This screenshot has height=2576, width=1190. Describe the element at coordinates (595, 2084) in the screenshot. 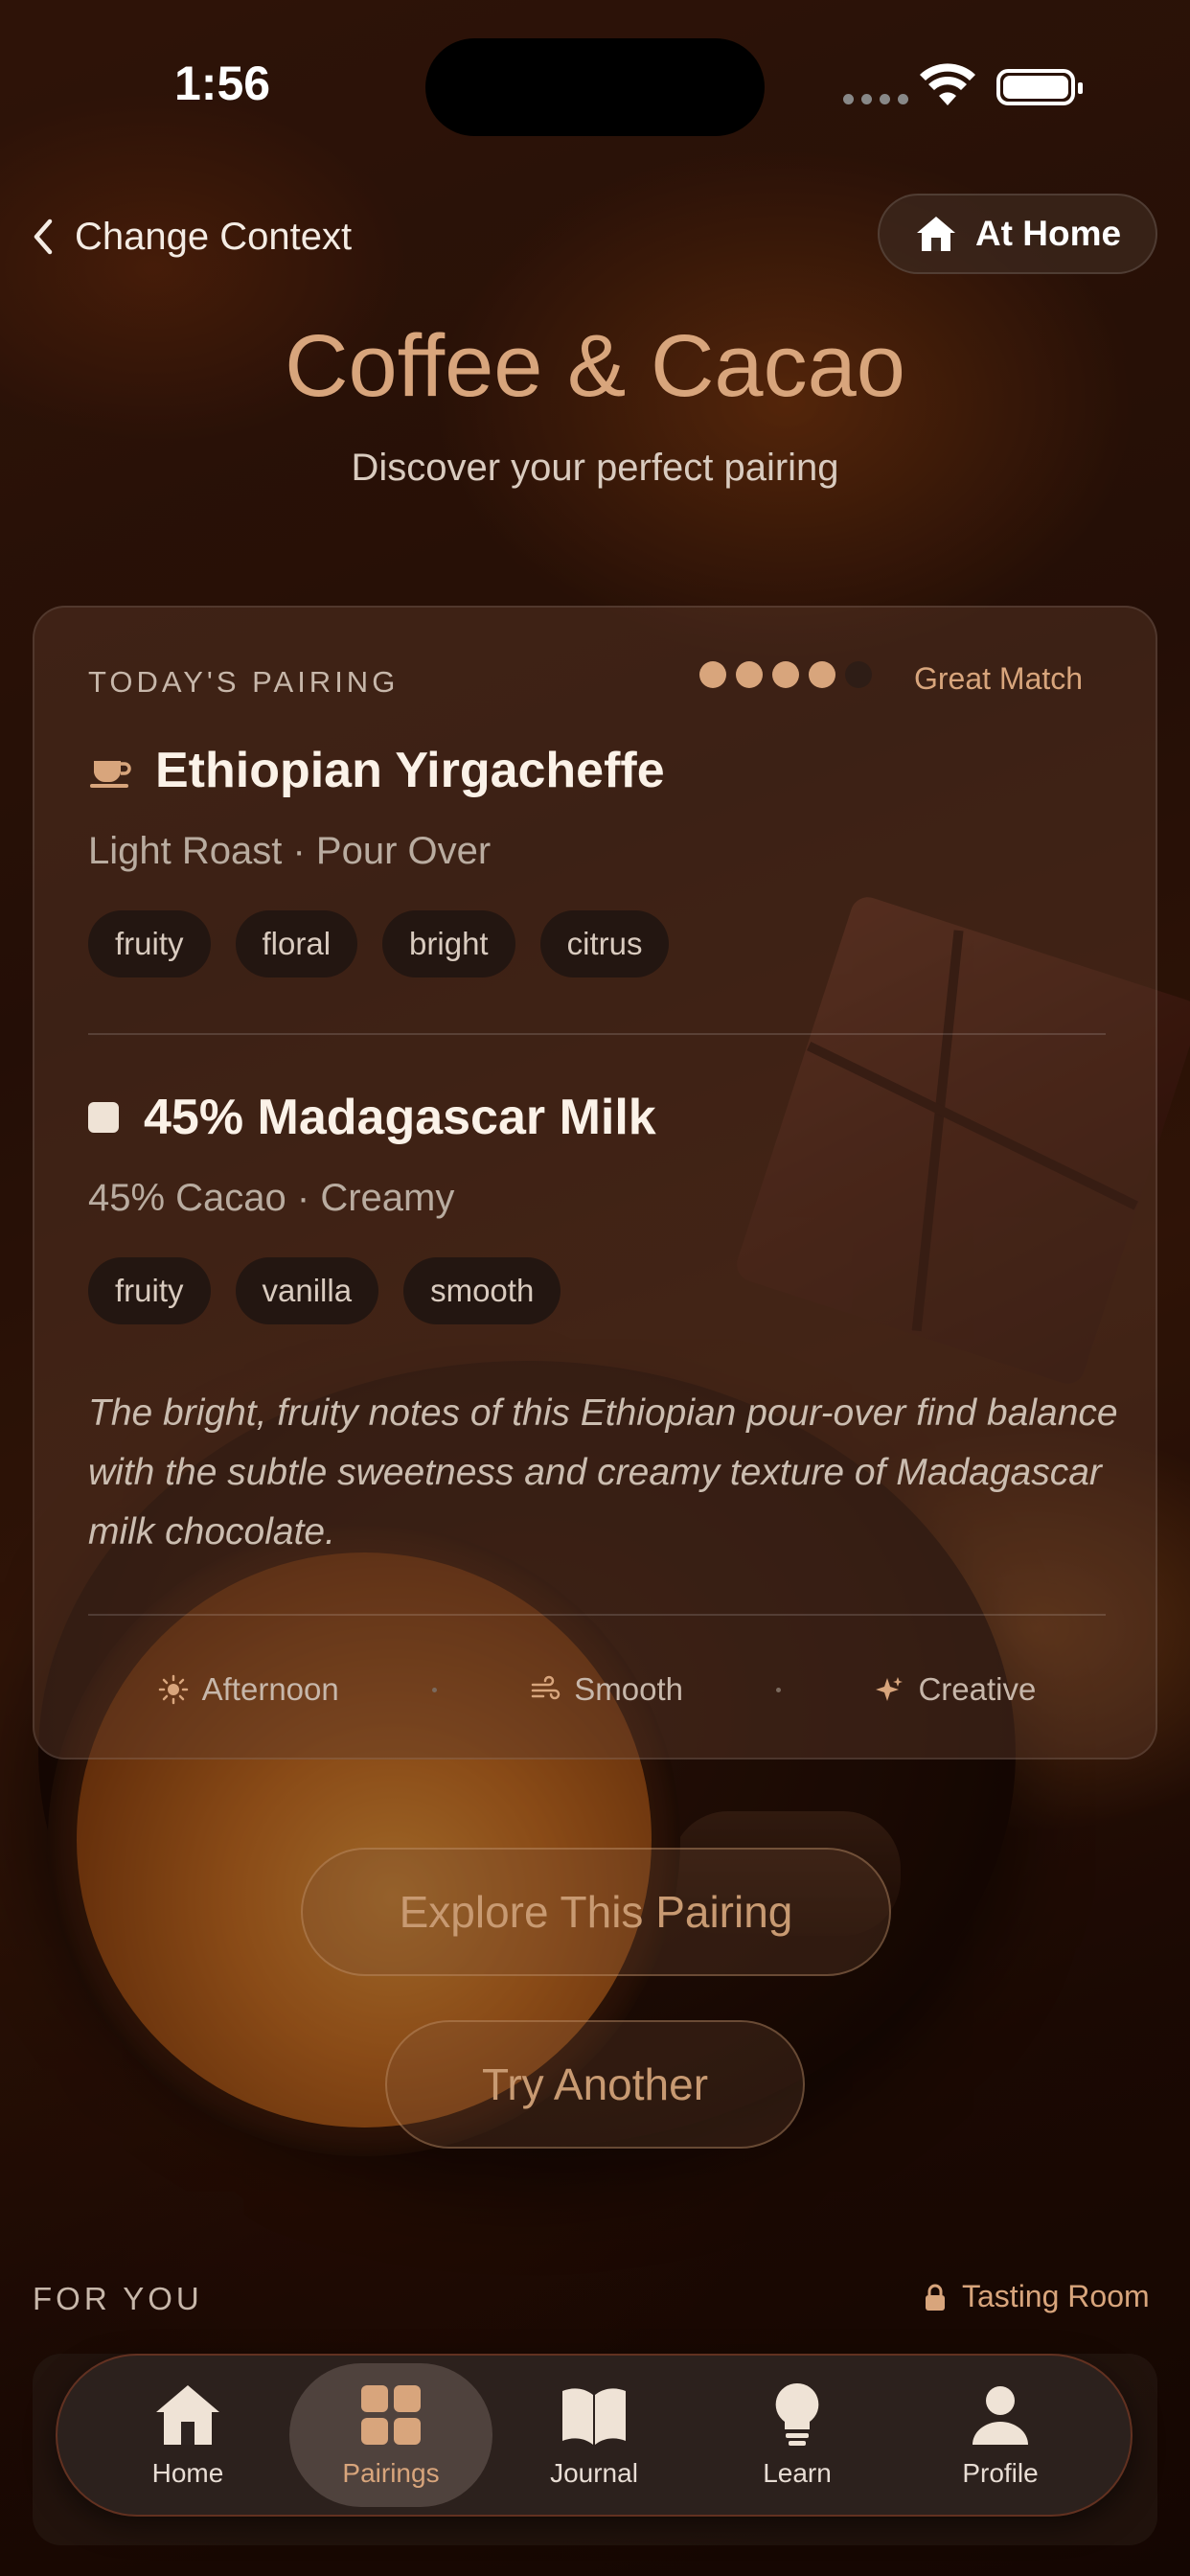

I see `try-another-button: Try Another` at that location.